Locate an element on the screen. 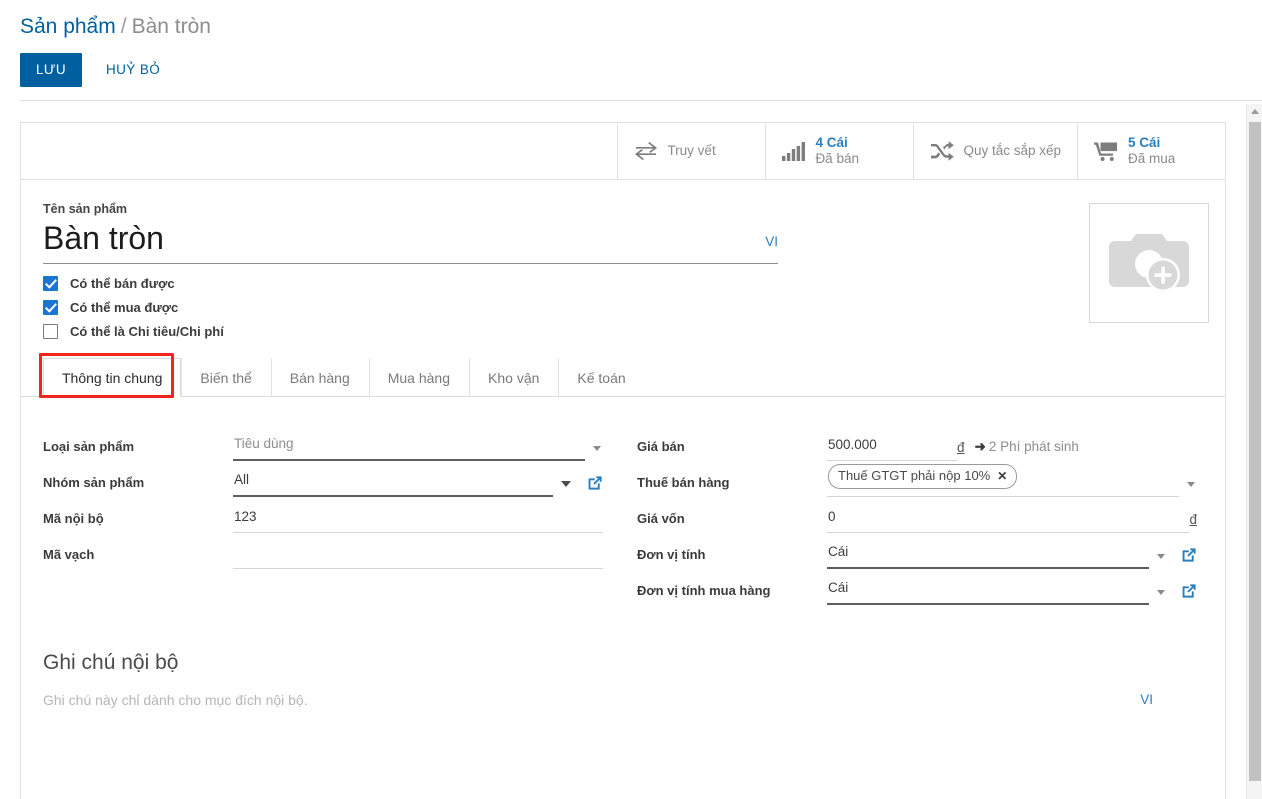  field-uom: Đơn vị tính Cái is located at coordinates (917, 551).